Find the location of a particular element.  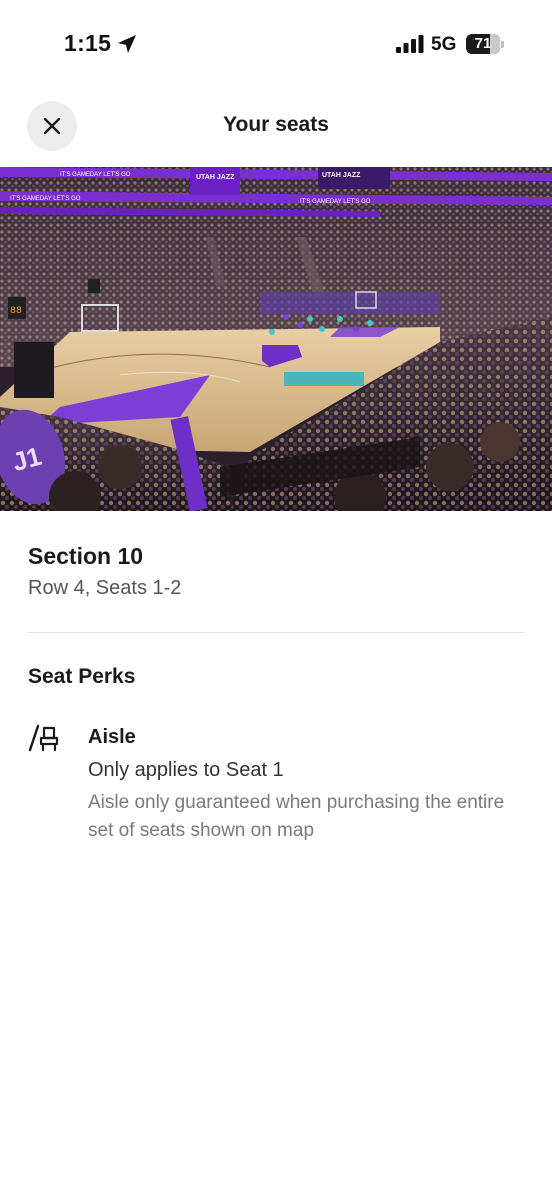

row-seats-info: Row 4, Seats 1-2 is located at coordinates (105, 588).